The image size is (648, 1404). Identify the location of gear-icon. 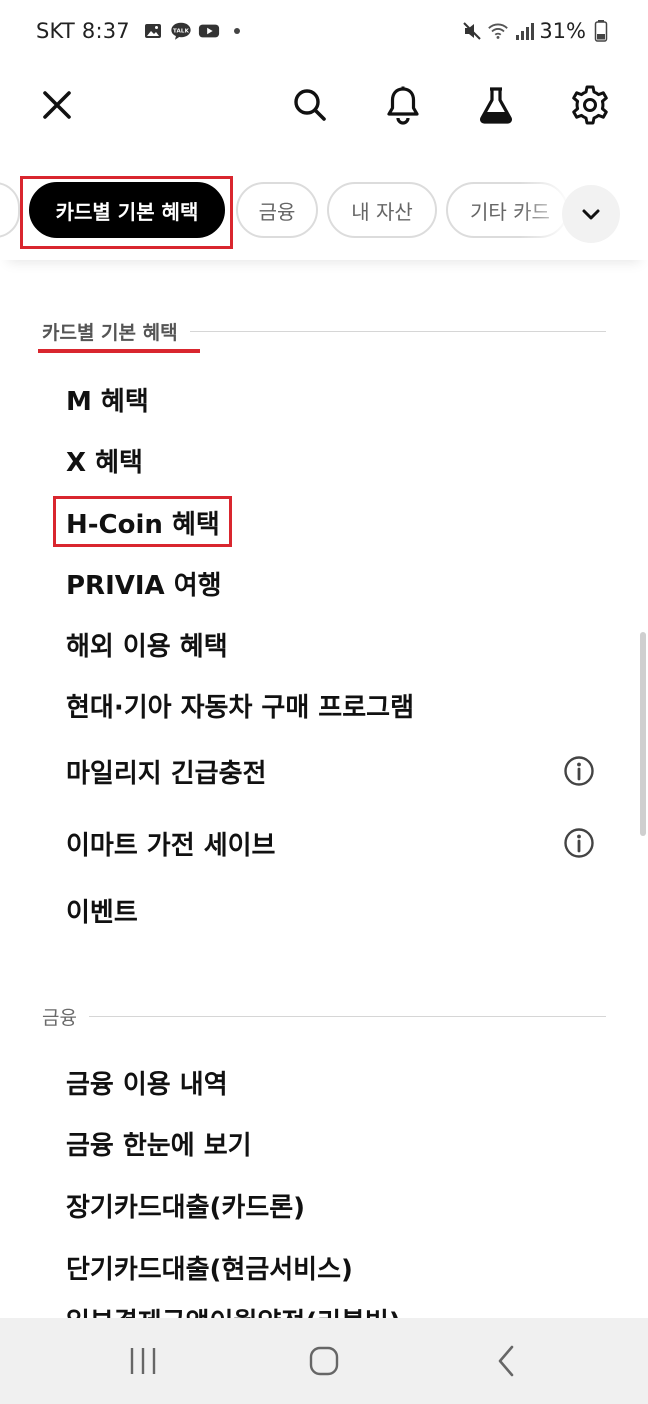
(590, 105).